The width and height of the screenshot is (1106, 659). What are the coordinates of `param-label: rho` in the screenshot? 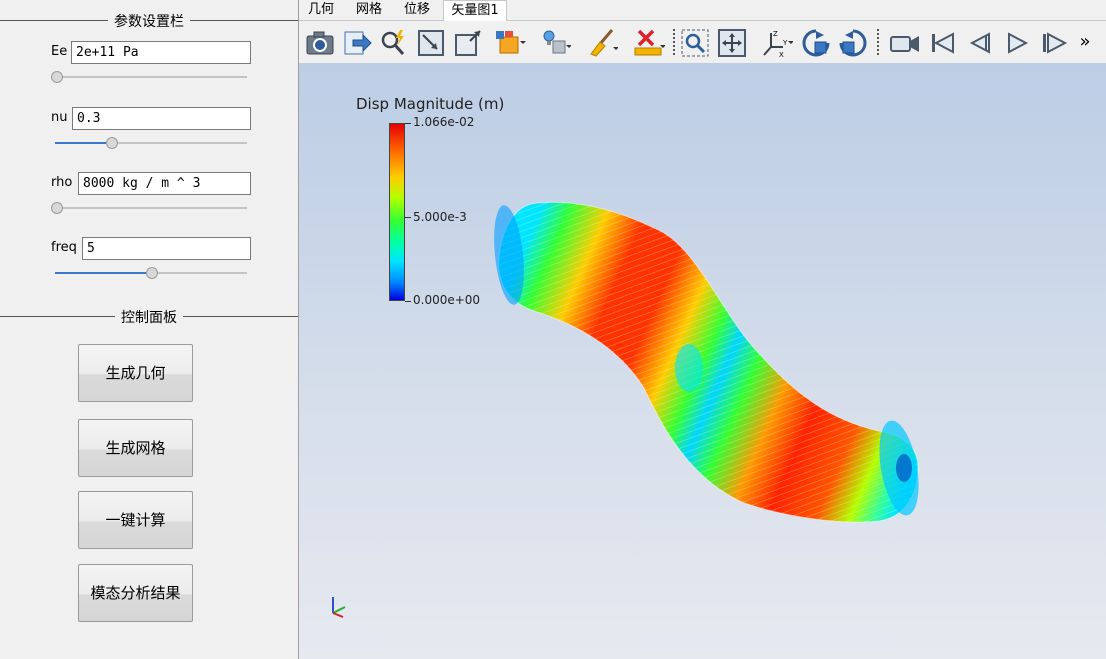 It's located at (62, 182).